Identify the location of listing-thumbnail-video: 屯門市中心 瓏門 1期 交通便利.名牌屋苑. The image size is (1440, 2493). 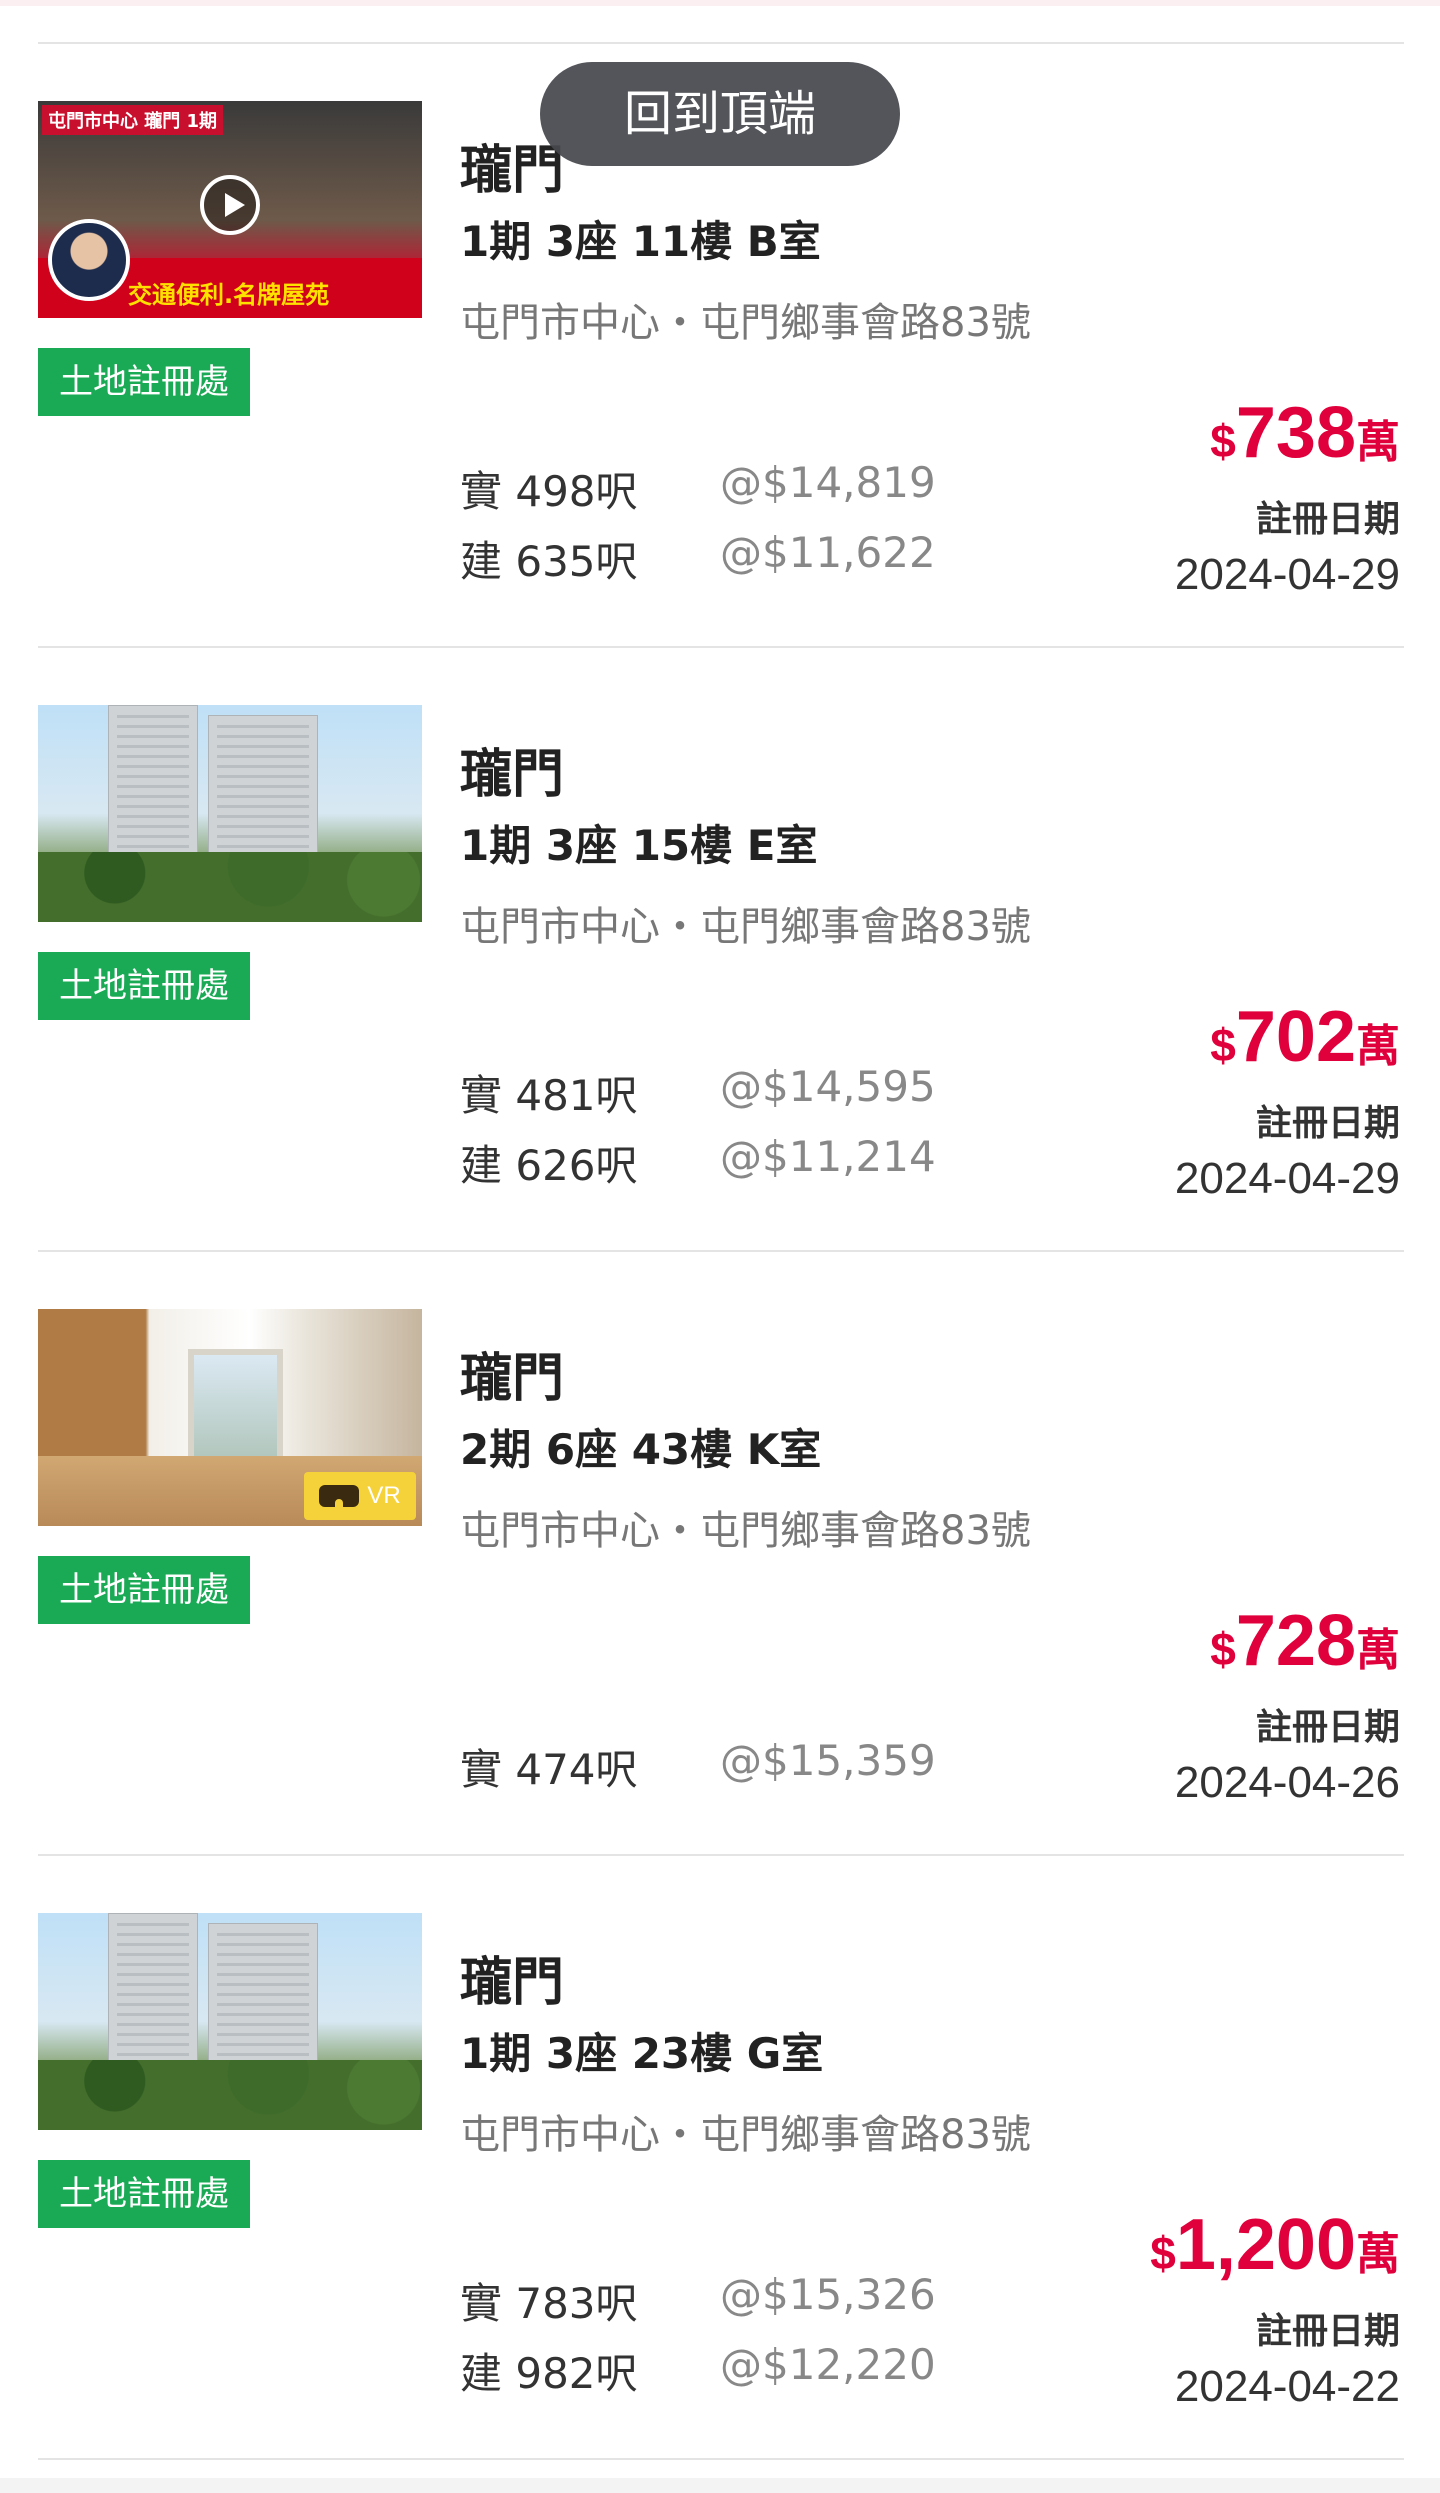
(230, 209).